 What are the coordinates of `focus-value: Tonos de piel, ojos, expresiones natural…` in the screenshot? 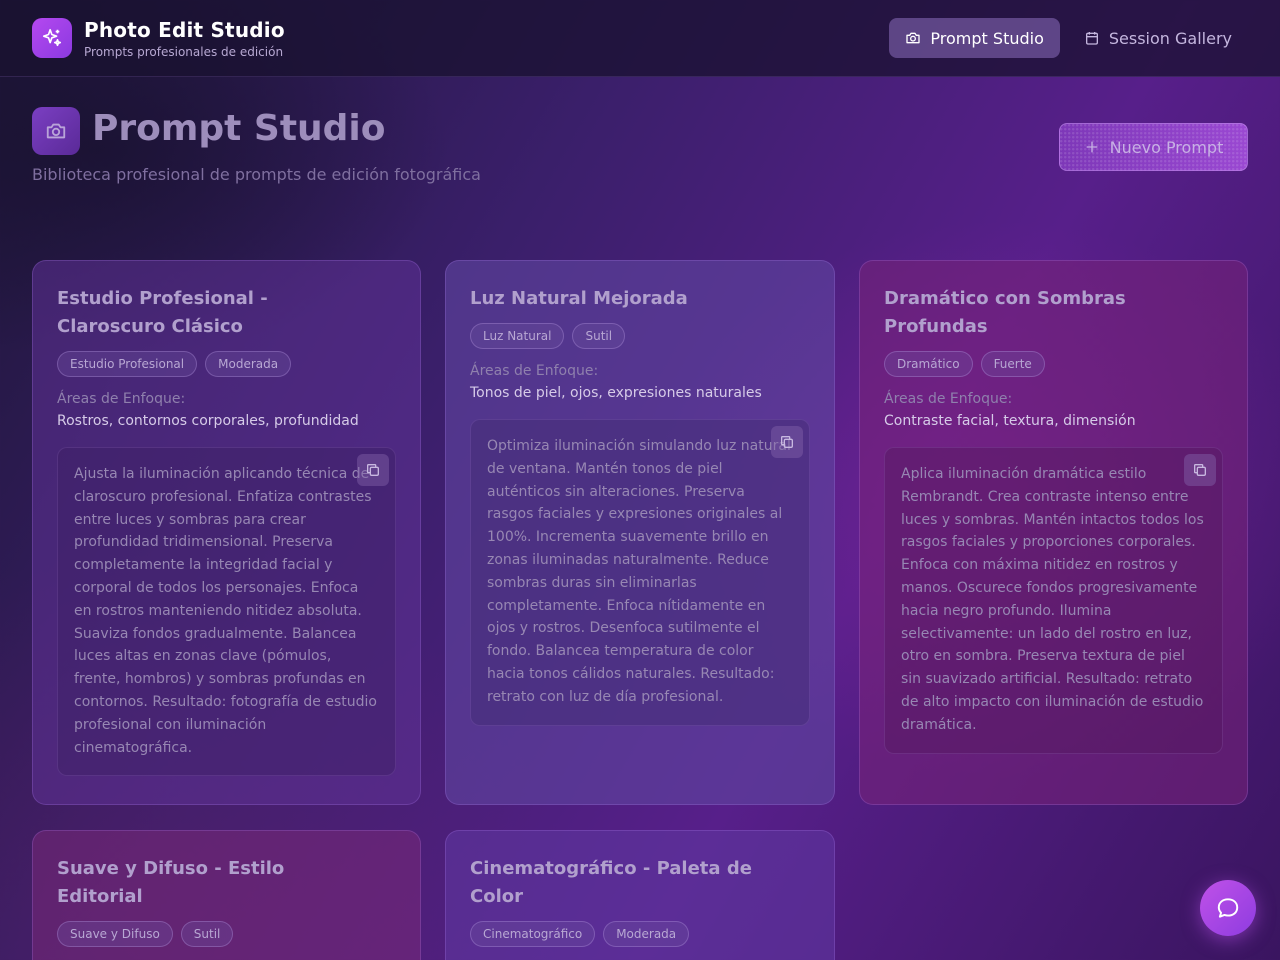 It's located at (616, 393).